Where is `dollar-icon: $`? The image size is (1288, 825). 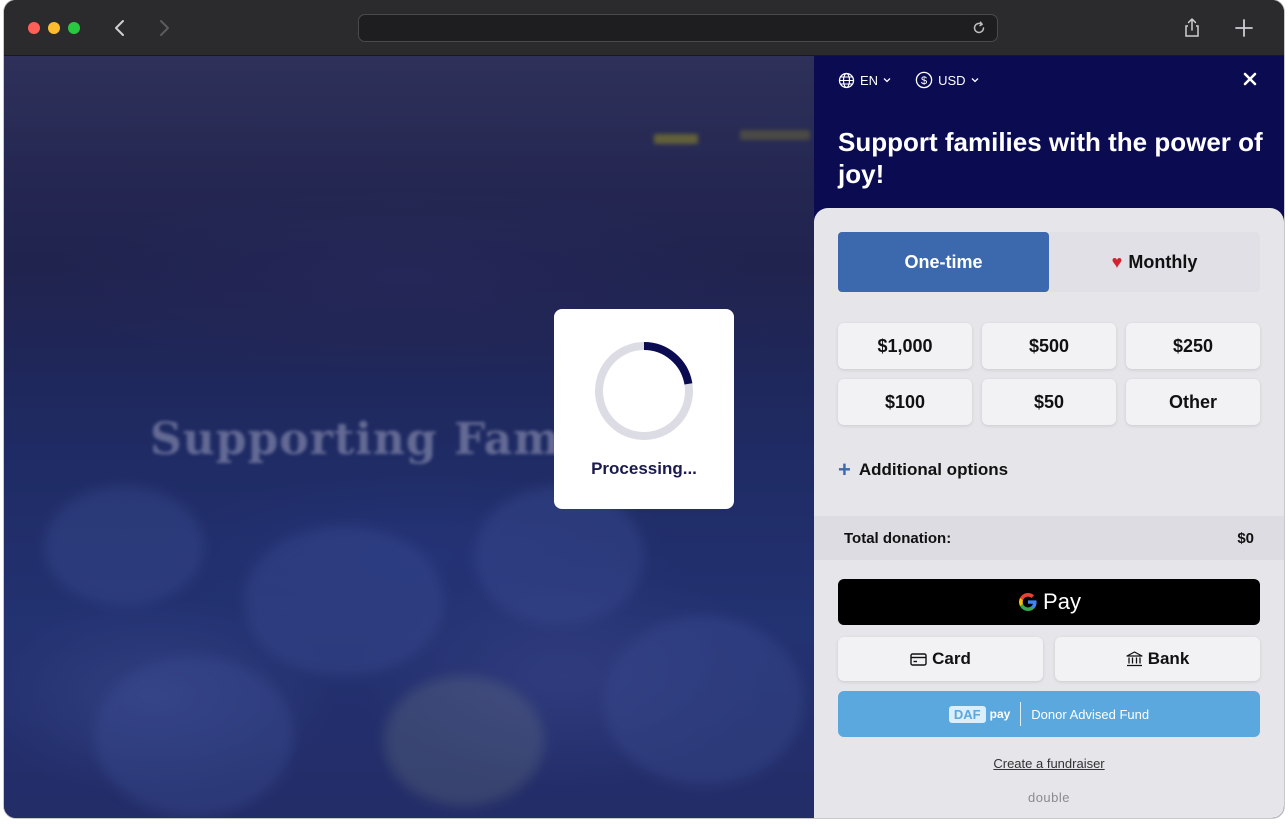
dollar-icon: $ is located at coordinates (924, 80).